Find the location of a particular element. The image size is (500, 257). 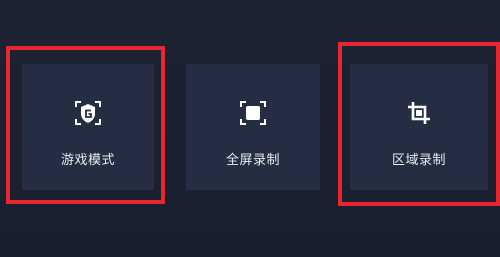

region-recording-card: 区域录制 is located at coordinates (419, 127).